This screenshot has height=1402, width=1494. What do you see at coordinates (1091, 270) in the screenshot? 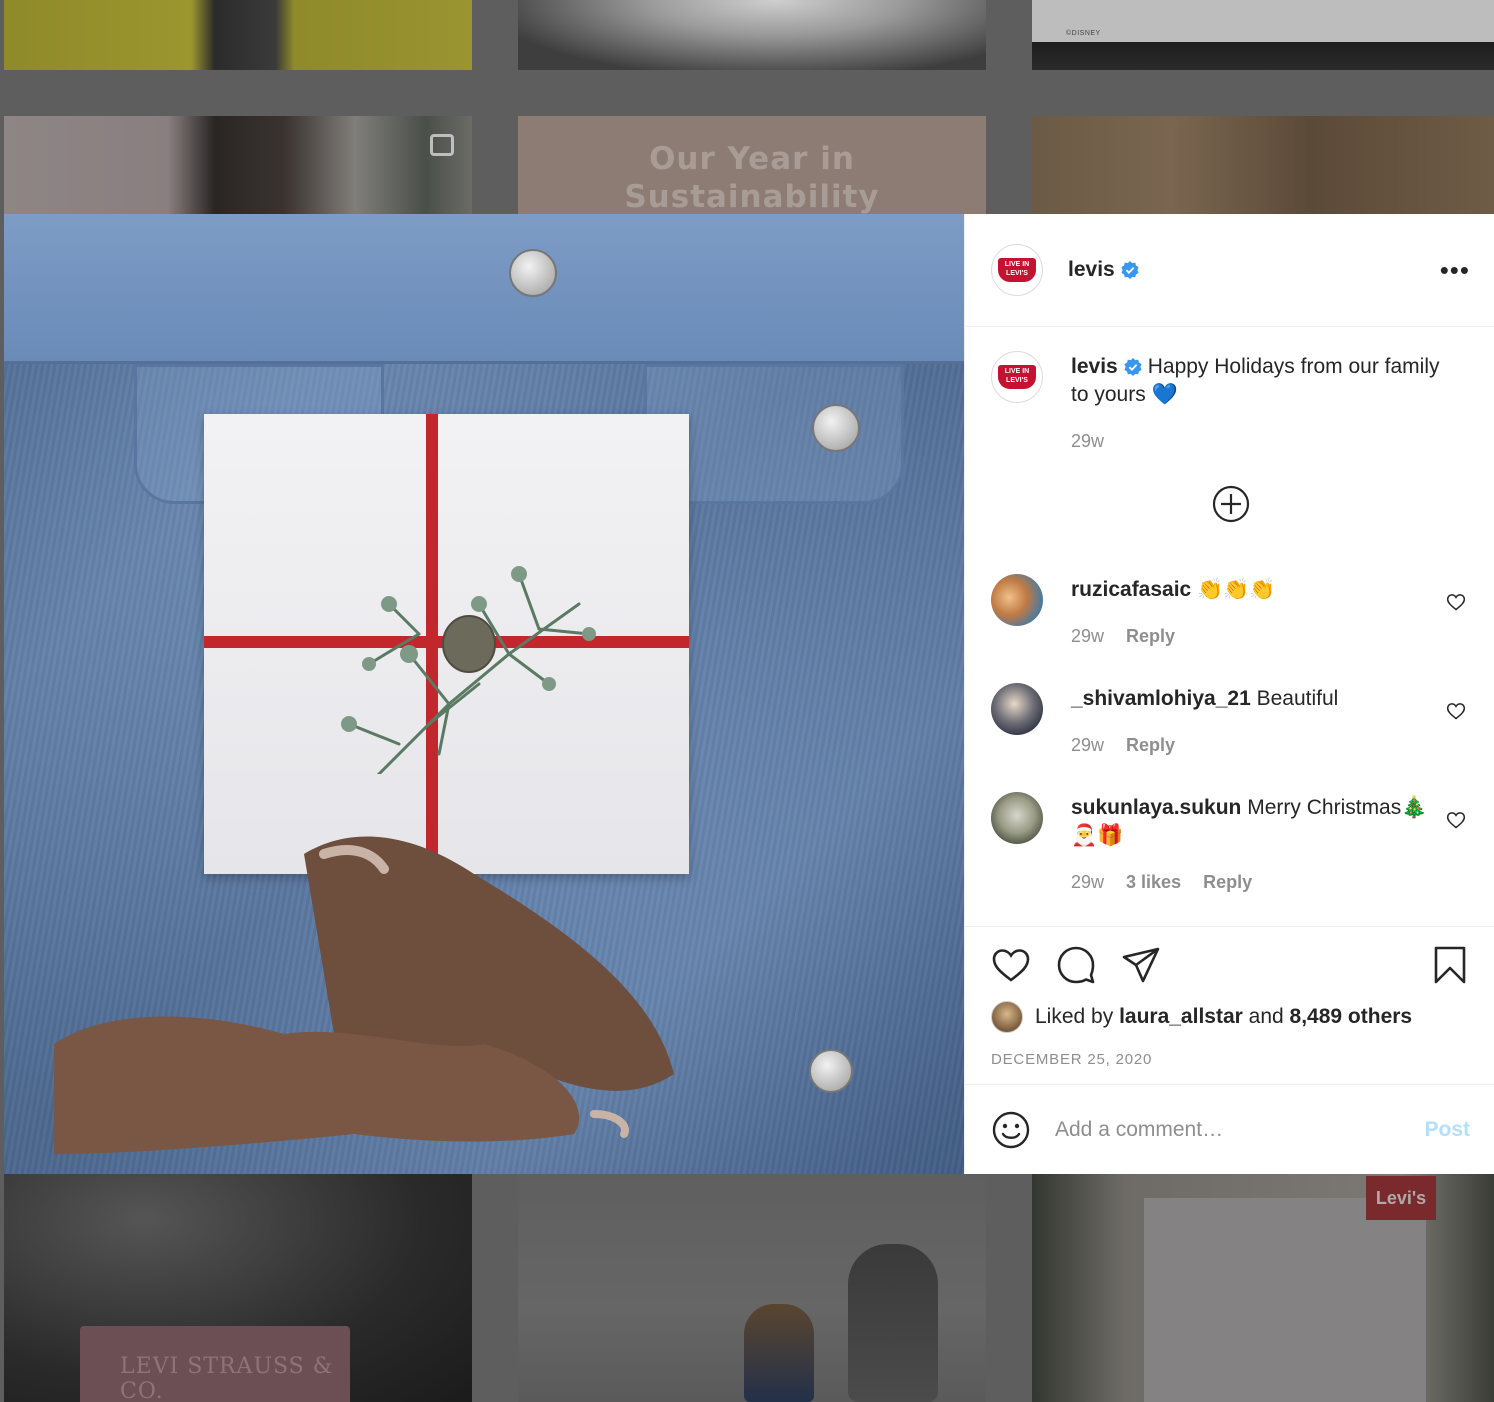
I see `post-username: levis` at bounding box center [1091, 270].